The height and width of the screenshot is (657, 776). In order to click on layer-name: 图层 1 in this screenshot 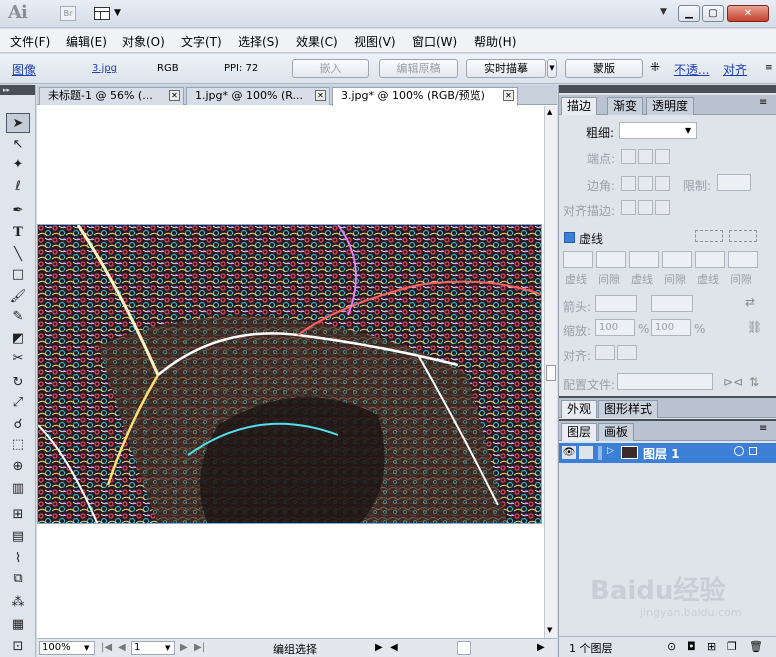, I will do `click(661, 453)`.